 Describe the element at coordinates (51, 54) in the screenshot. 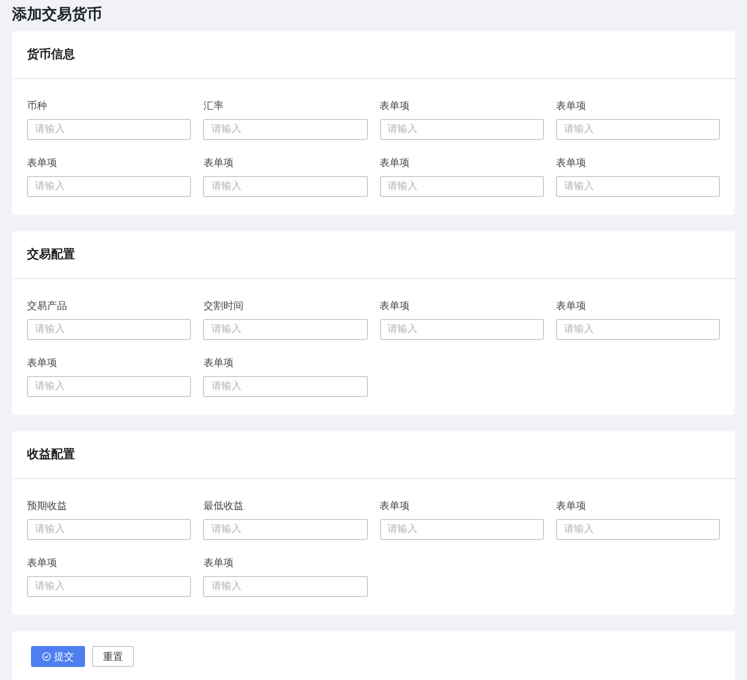

I see `section-title: 货币信息` at that location.